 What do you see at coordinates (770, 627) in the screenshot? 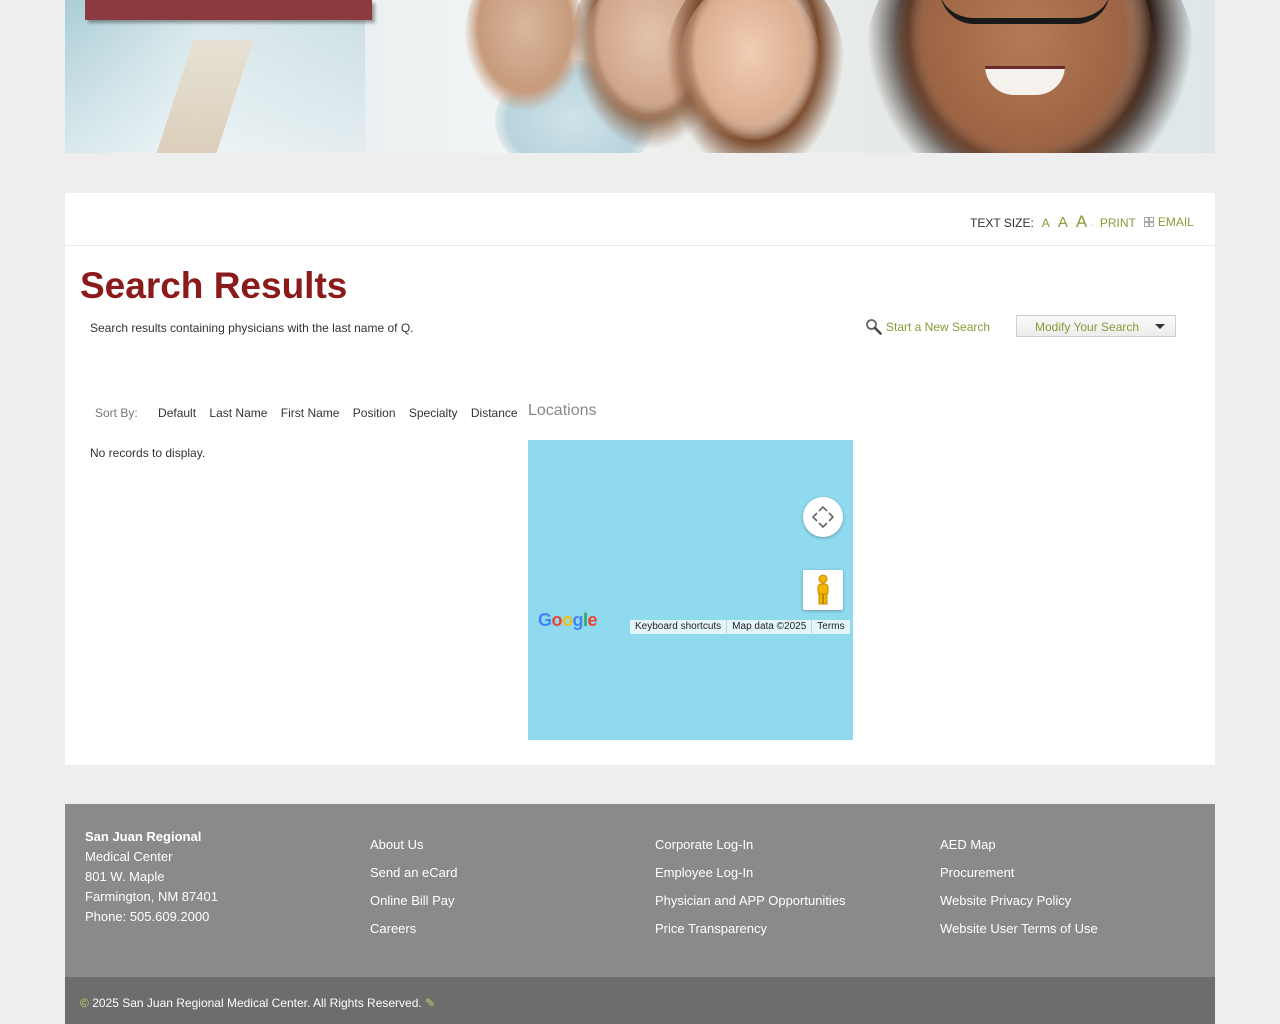
I see `map-data-text: Map data ©2025` at bounding box center [770, 627].